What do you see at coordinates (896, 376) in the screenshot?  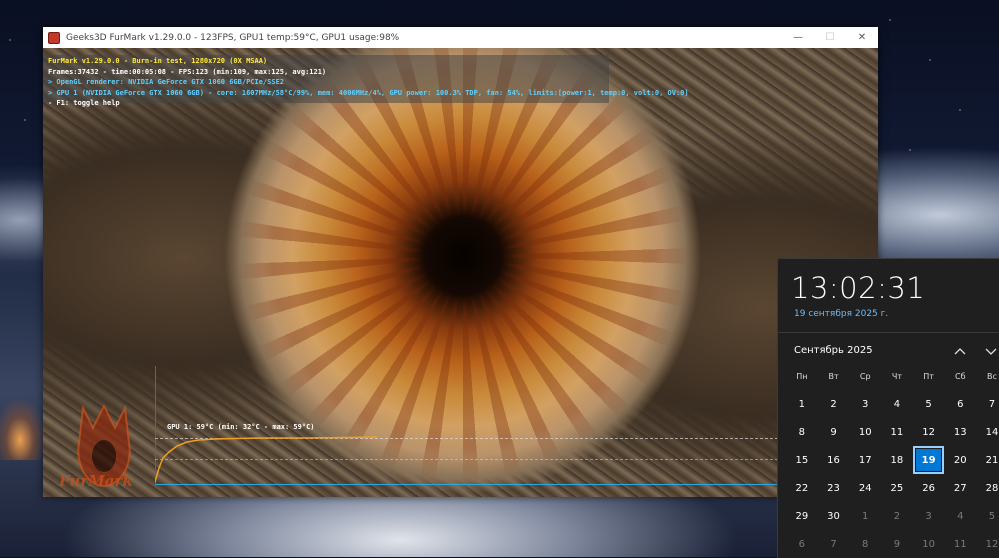 I see `weekday-label: Чт` at bounding box center [896, 376].